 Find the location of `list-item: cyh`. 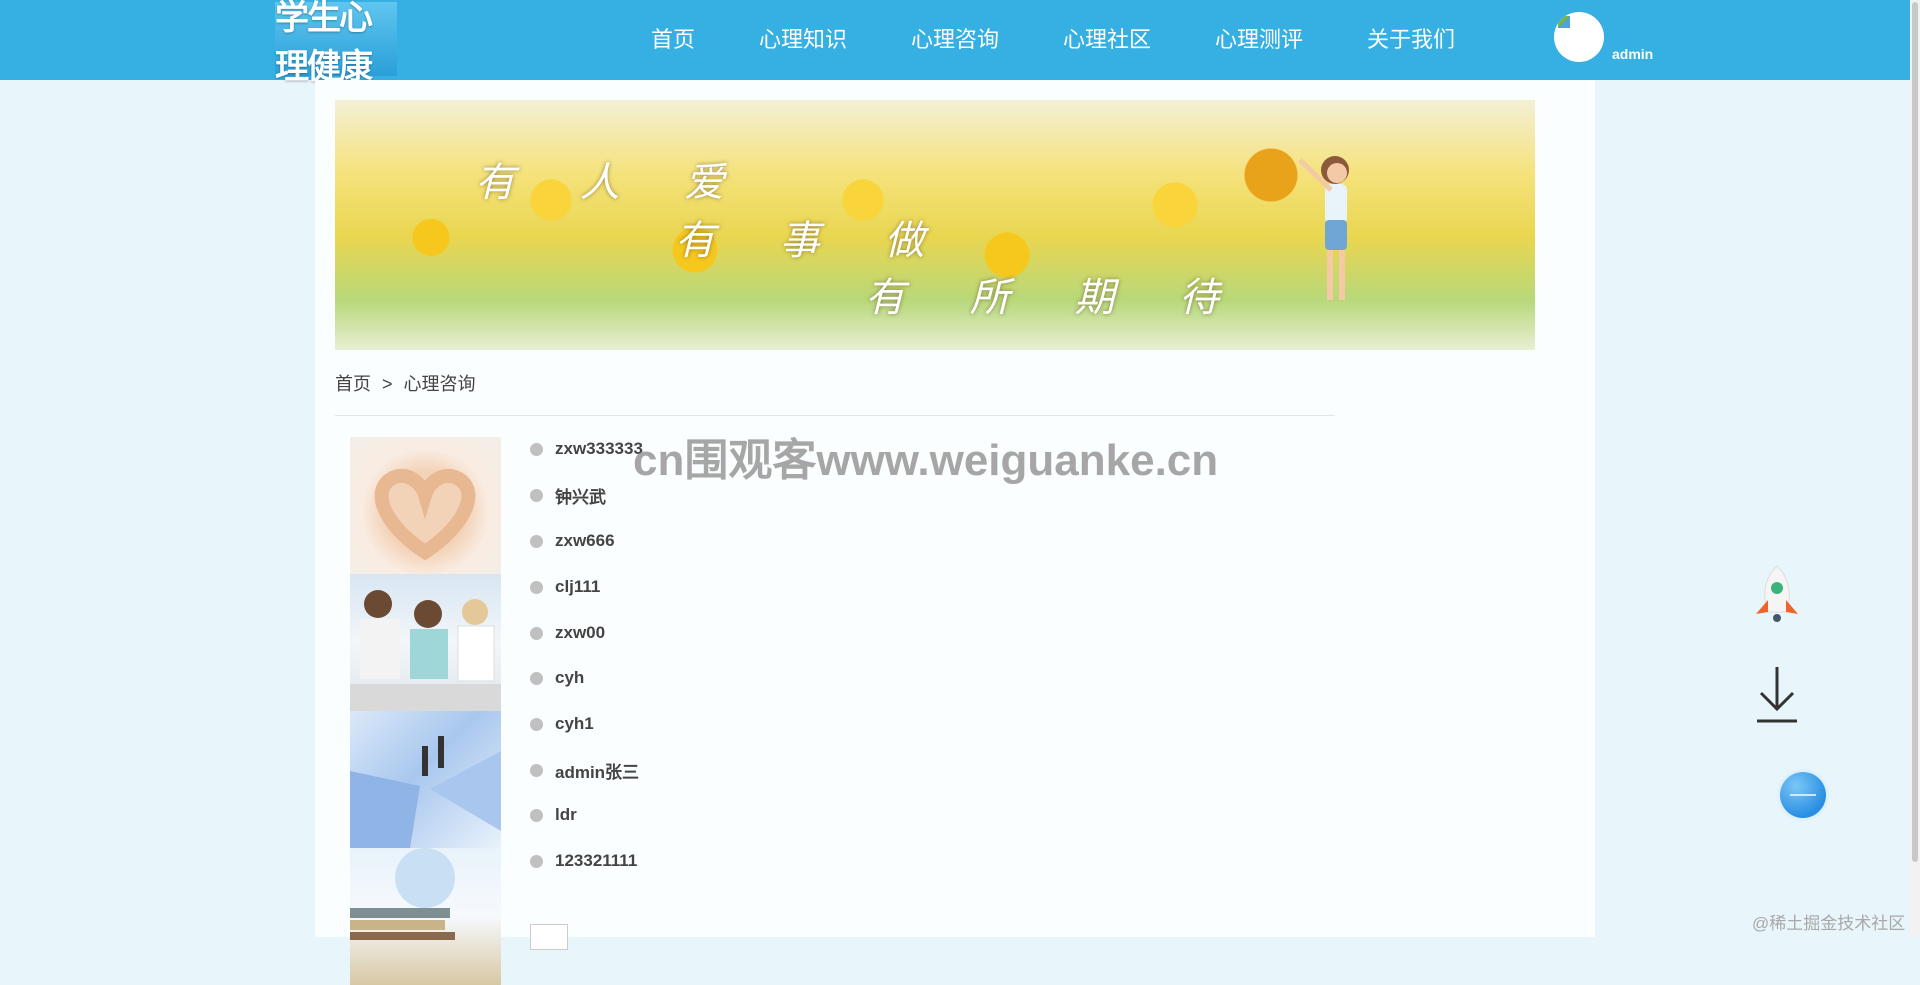

list-item: cyh is located at coordinates (557, 678).